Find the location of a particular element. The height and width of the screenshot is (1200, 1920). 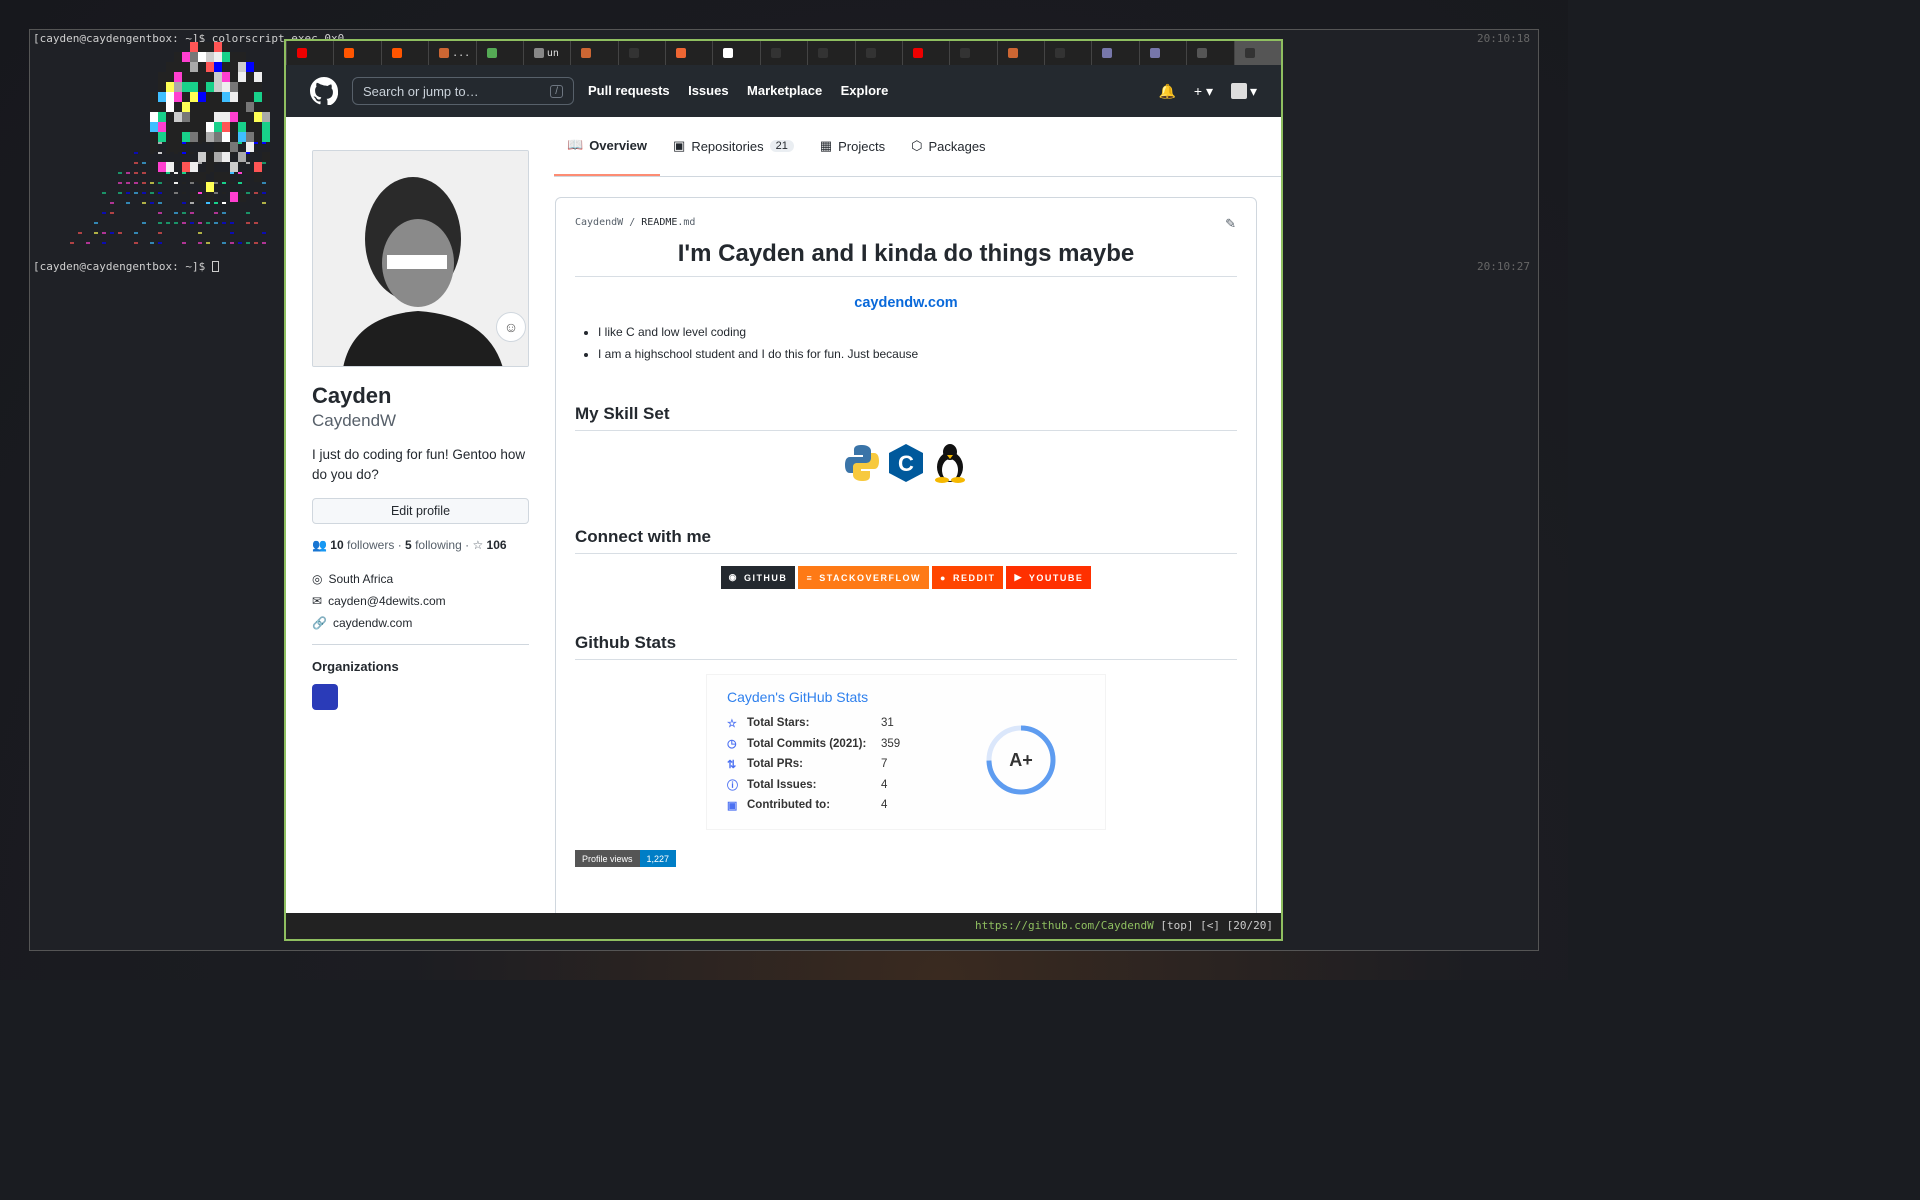

location-item: ◎ South Africa is located at coordinates (353, 579).